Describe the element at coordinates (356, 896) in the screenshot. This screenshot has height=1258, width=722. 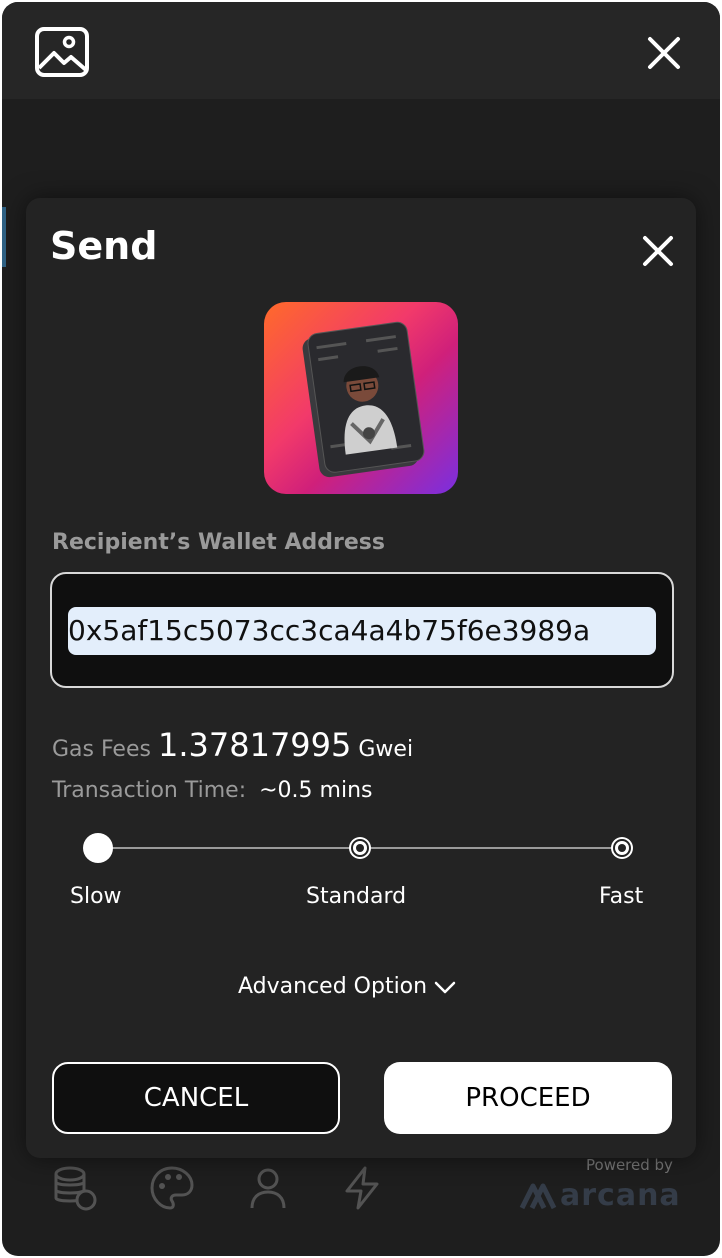
I see `speed-label-standard: Standard` at that location.